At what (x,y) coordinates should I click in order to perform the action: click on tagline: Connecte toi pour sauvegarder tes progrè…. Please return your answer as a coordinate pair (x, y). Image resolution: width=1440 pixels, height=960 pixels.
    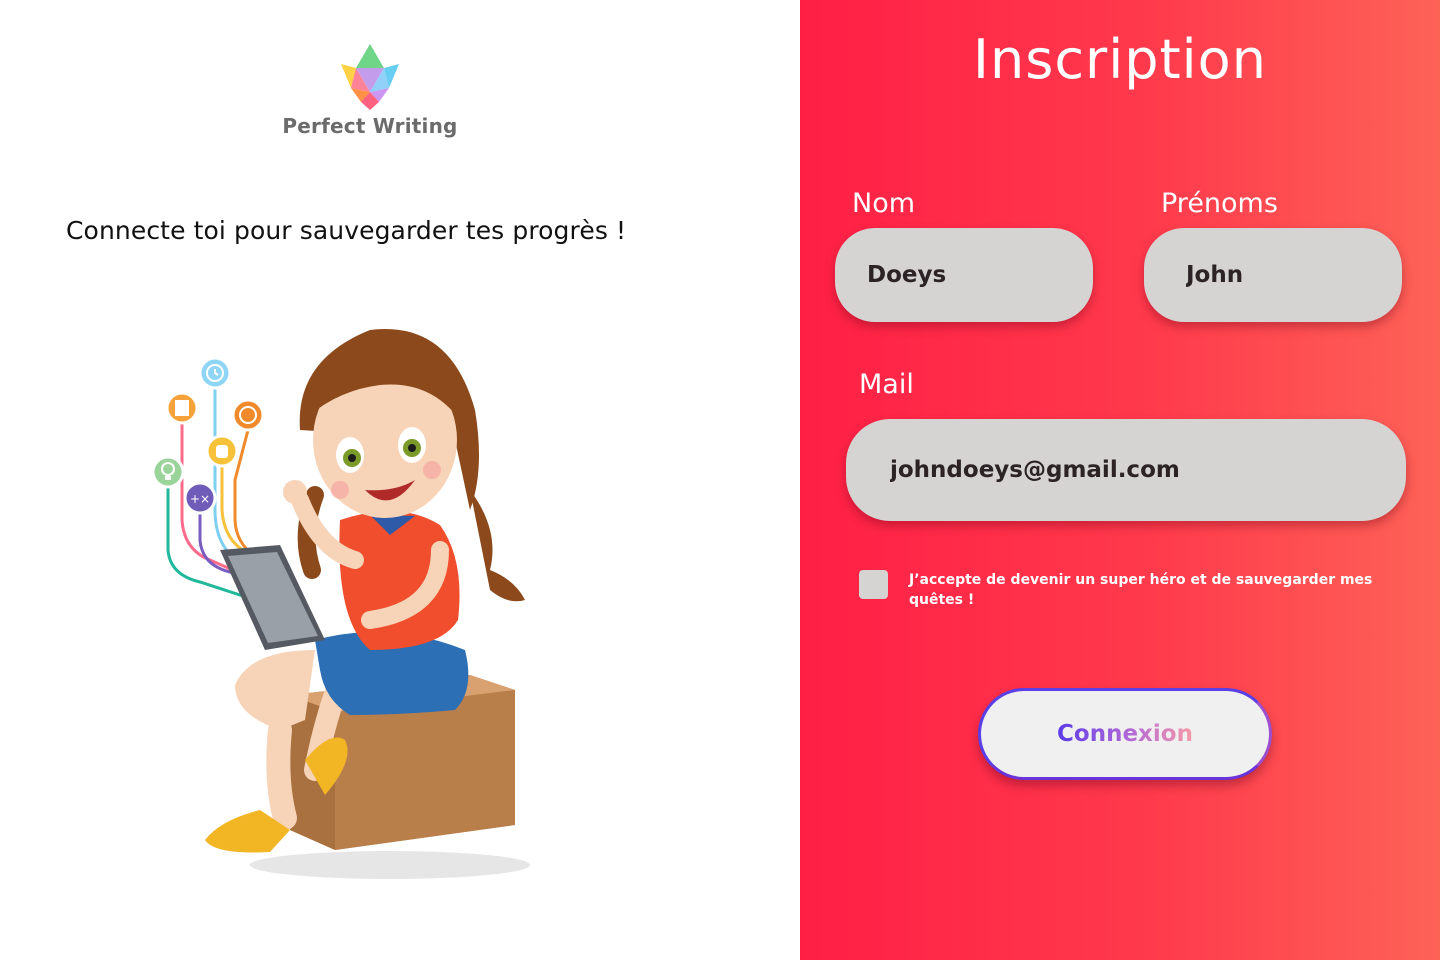
    Looking at the image, I should click on (346, 230).